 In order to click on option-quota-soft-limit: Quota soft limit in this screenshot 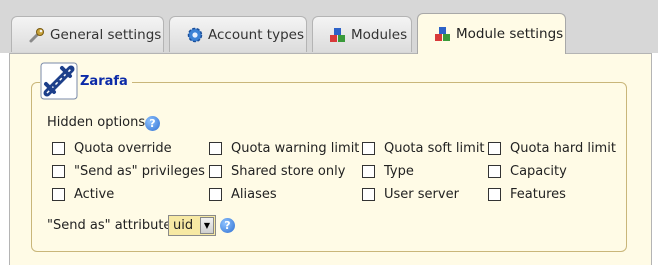, I will do `click(423, 148)`.